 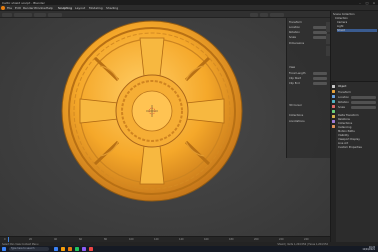 What do you see at coordinates (4, 249) in the screenshot?
I see `start-button-icon` at bounding box center [4, 249].